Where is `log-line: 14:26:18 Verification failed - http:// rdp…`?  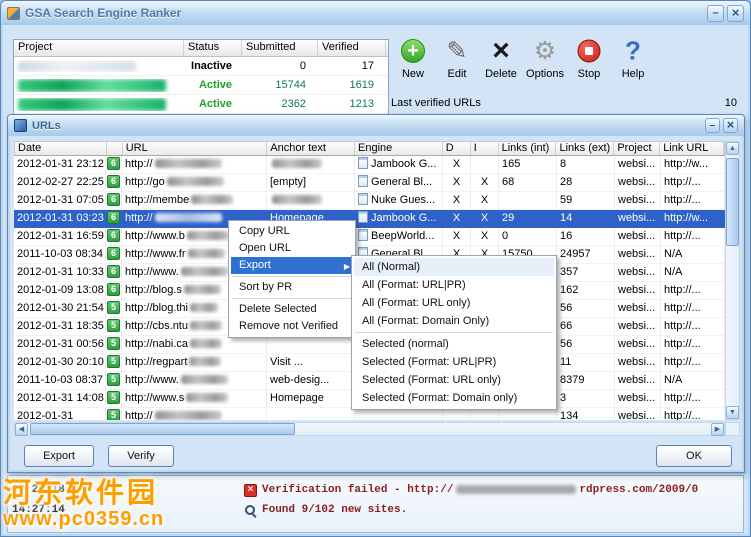
log-line: 14:26:18 Verification failed - http:// rdp… is located at coordinates (375, 491).